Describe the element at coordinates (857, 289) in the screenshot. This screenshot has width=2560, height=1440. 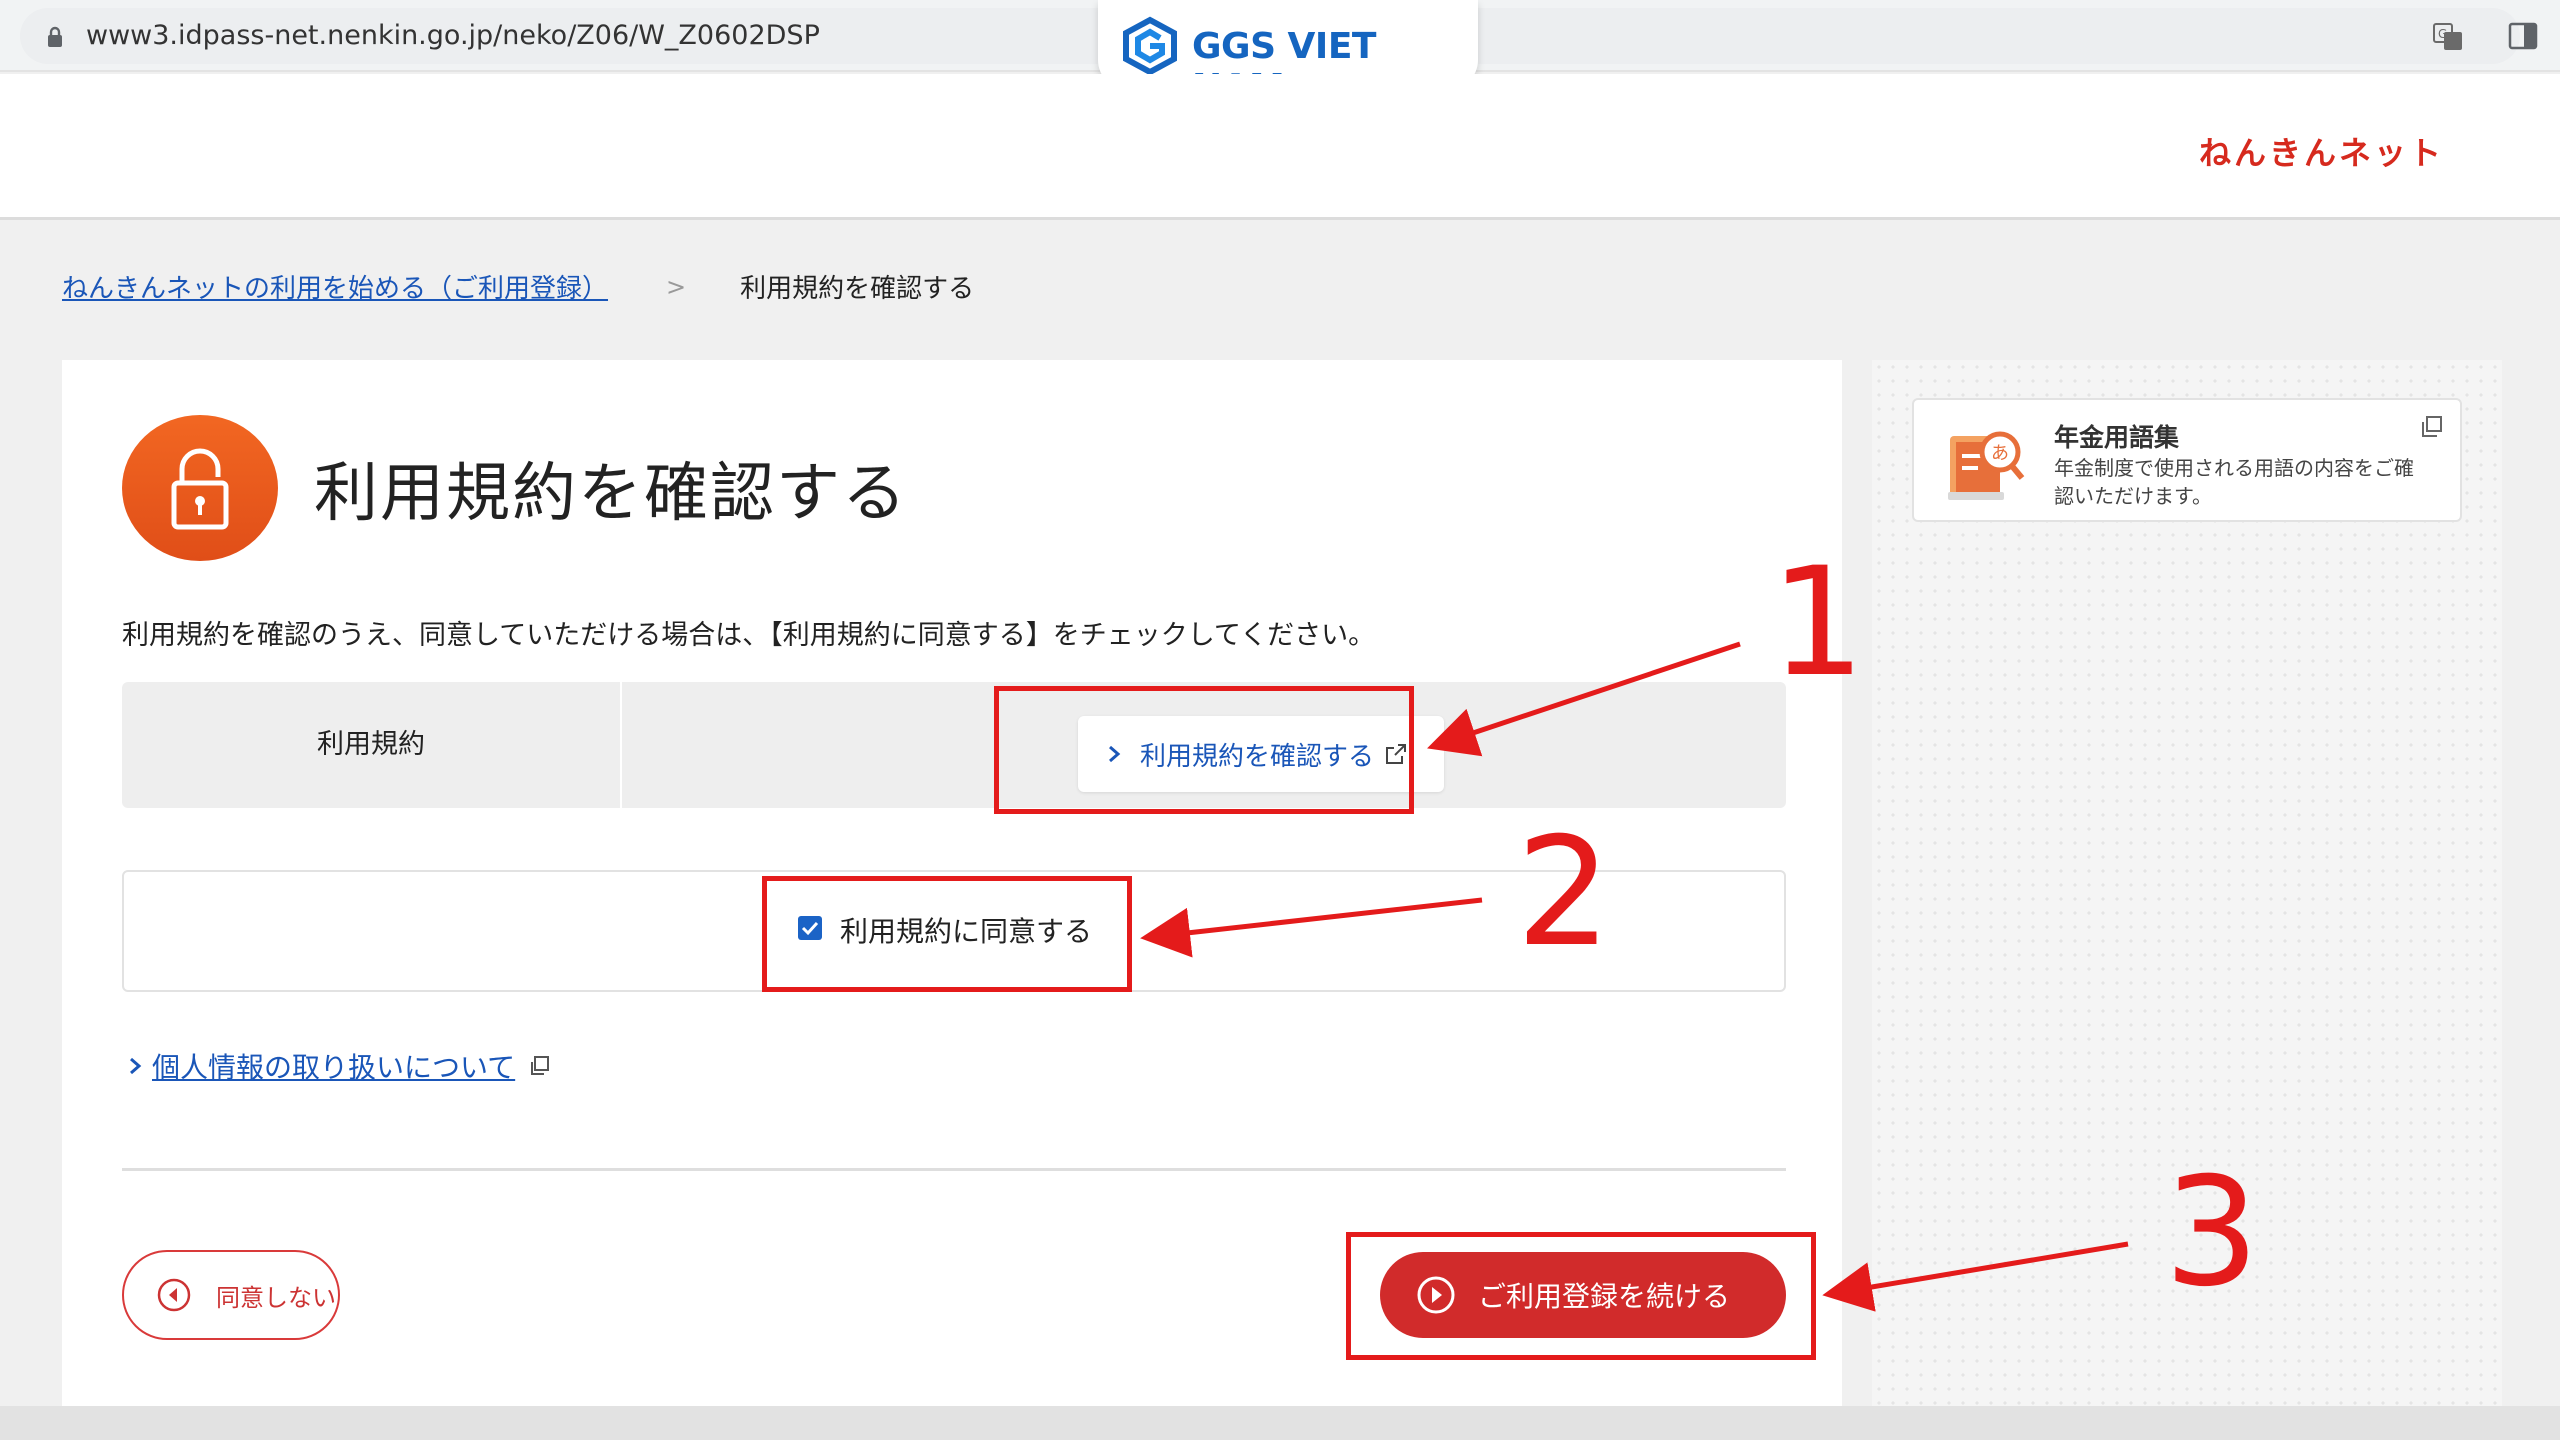
I see `breadcrumb-current: 利用規約を確認する` at that location.